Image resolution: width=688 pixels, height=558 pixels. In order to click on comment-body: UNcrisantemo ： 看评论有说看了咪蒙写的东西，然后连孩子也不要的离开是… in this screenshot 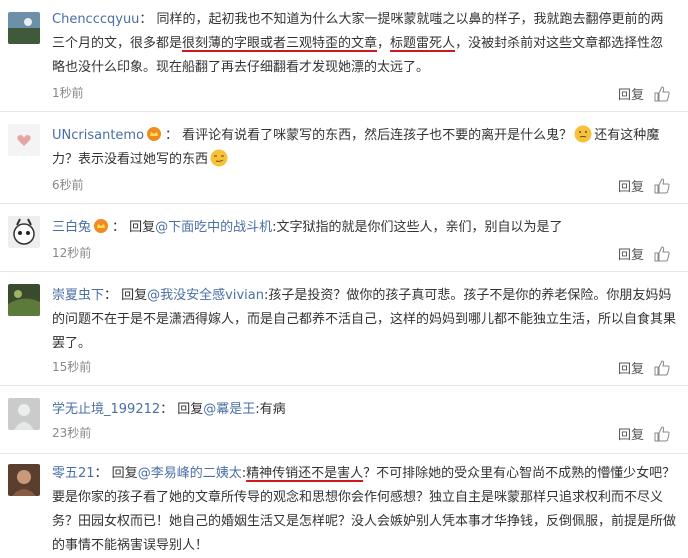, I will do `click(364, 148)`.